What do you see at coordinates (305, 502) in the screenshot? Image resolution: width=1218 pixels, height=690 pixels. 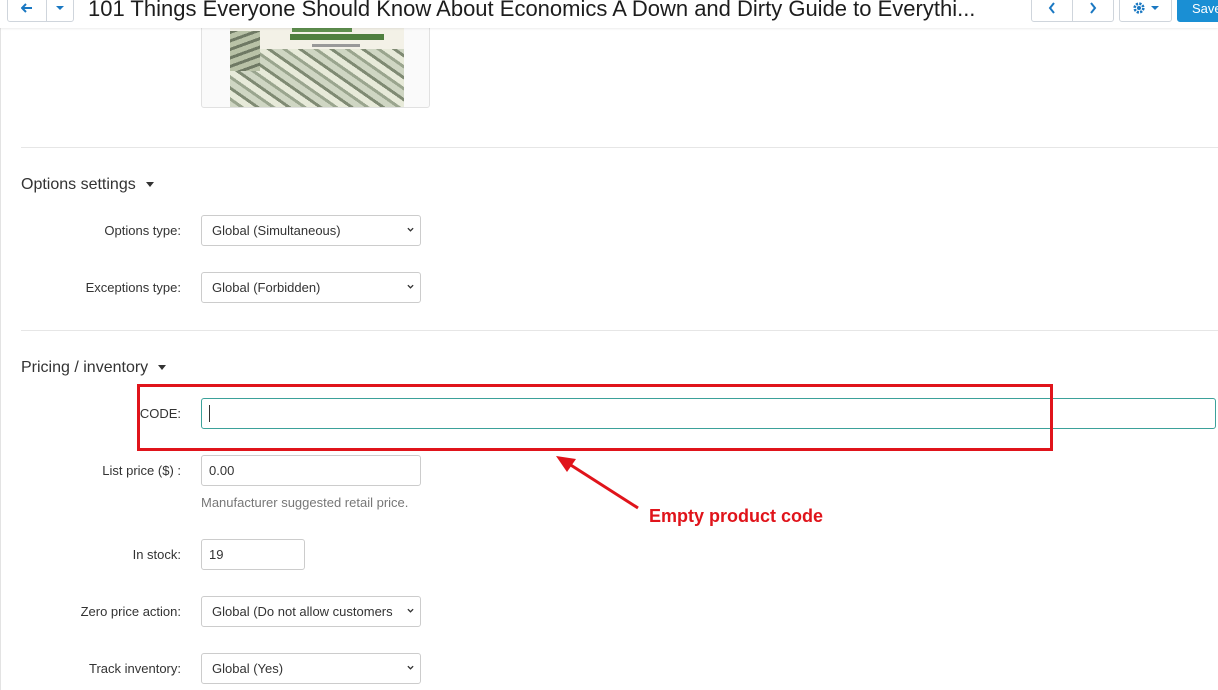 I see `list-price-help-text: Manufacturer suggested retail price.` at bounding box center [305, 502].